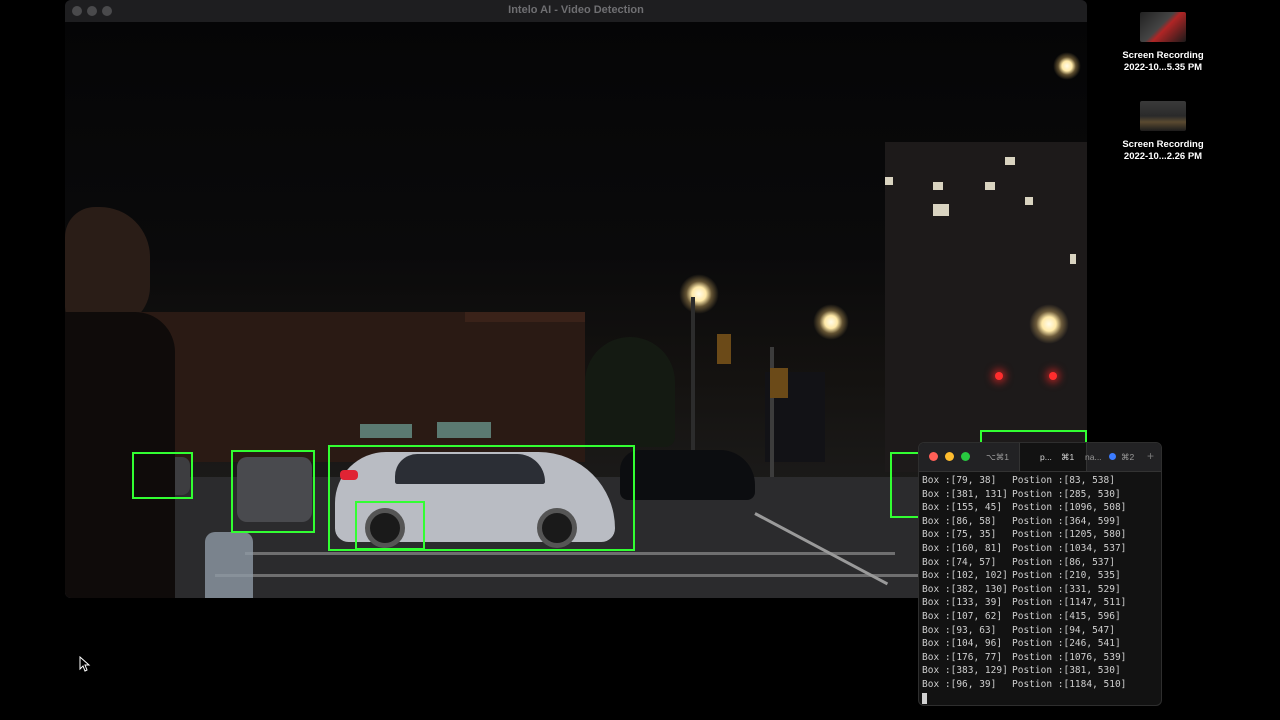  I want to click on tab-shortcut: ⌘1, so click(1068, 457).